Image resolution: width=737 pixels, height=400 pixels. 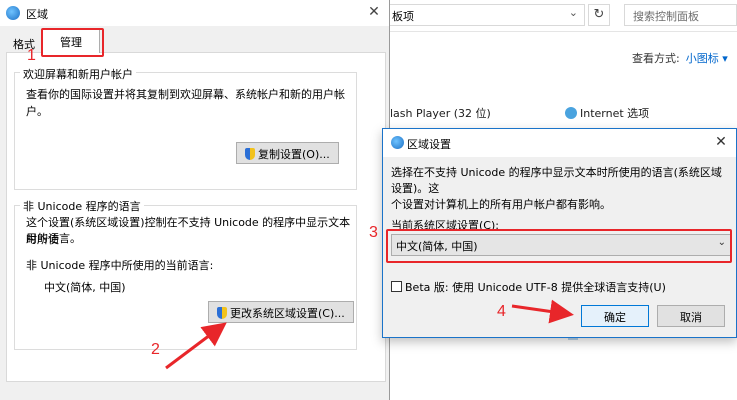 I want to click on arrow-to-ok, so click(x=542, y=311).